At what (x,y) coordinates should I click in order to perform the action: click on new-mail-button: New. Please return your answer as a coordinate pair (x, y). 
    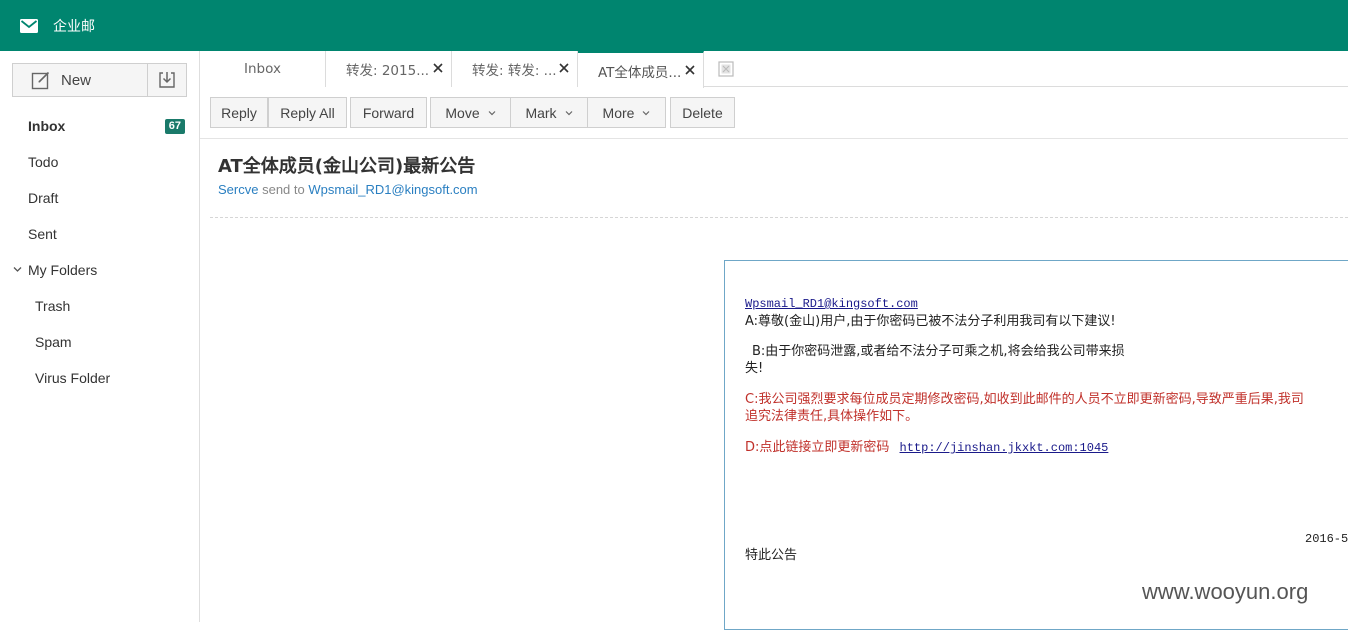
    Looking at the image, I should click on (80, 80).